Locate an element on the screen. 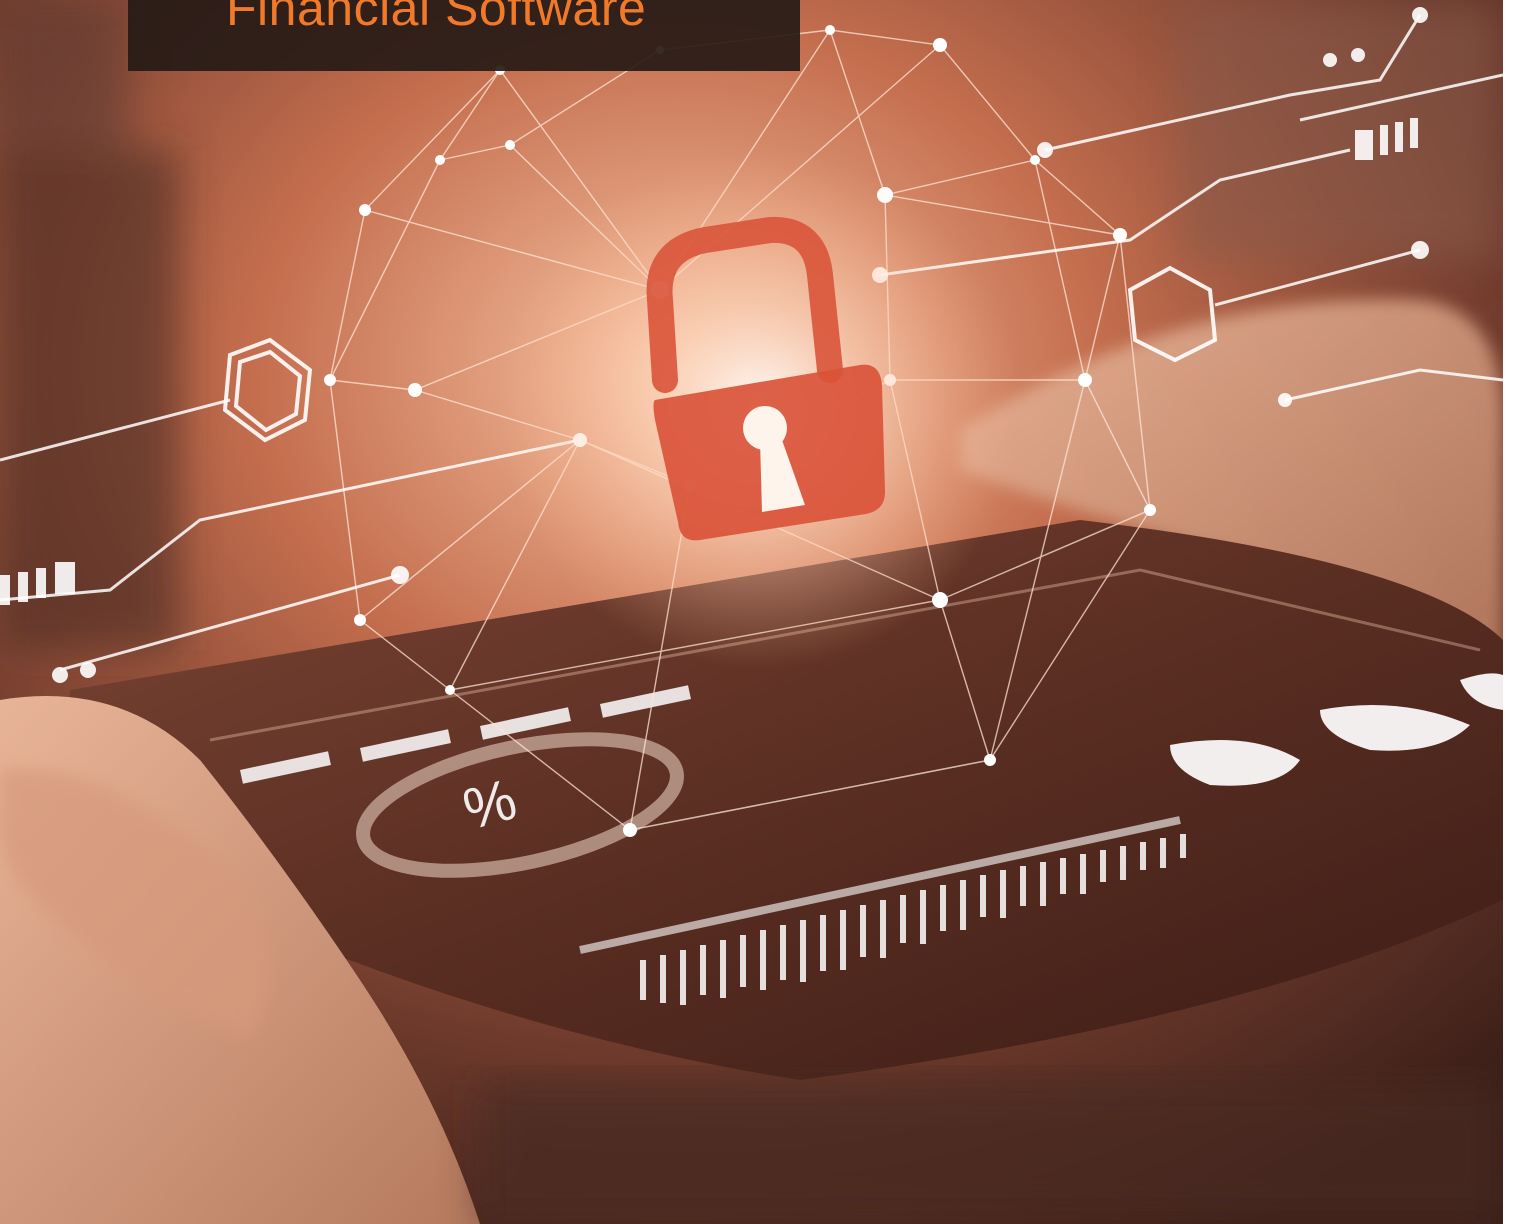 The image size is (1515, 1224). page-title: Financial Software is located at coordinates (436, 18).